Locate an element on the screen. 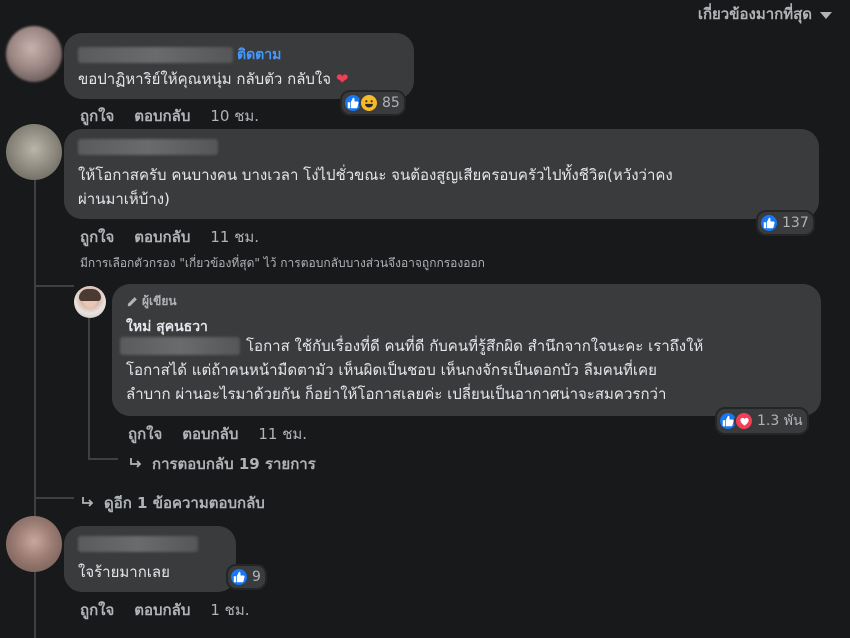  reaction-summary: 137 is located at coordinates (785, 223).